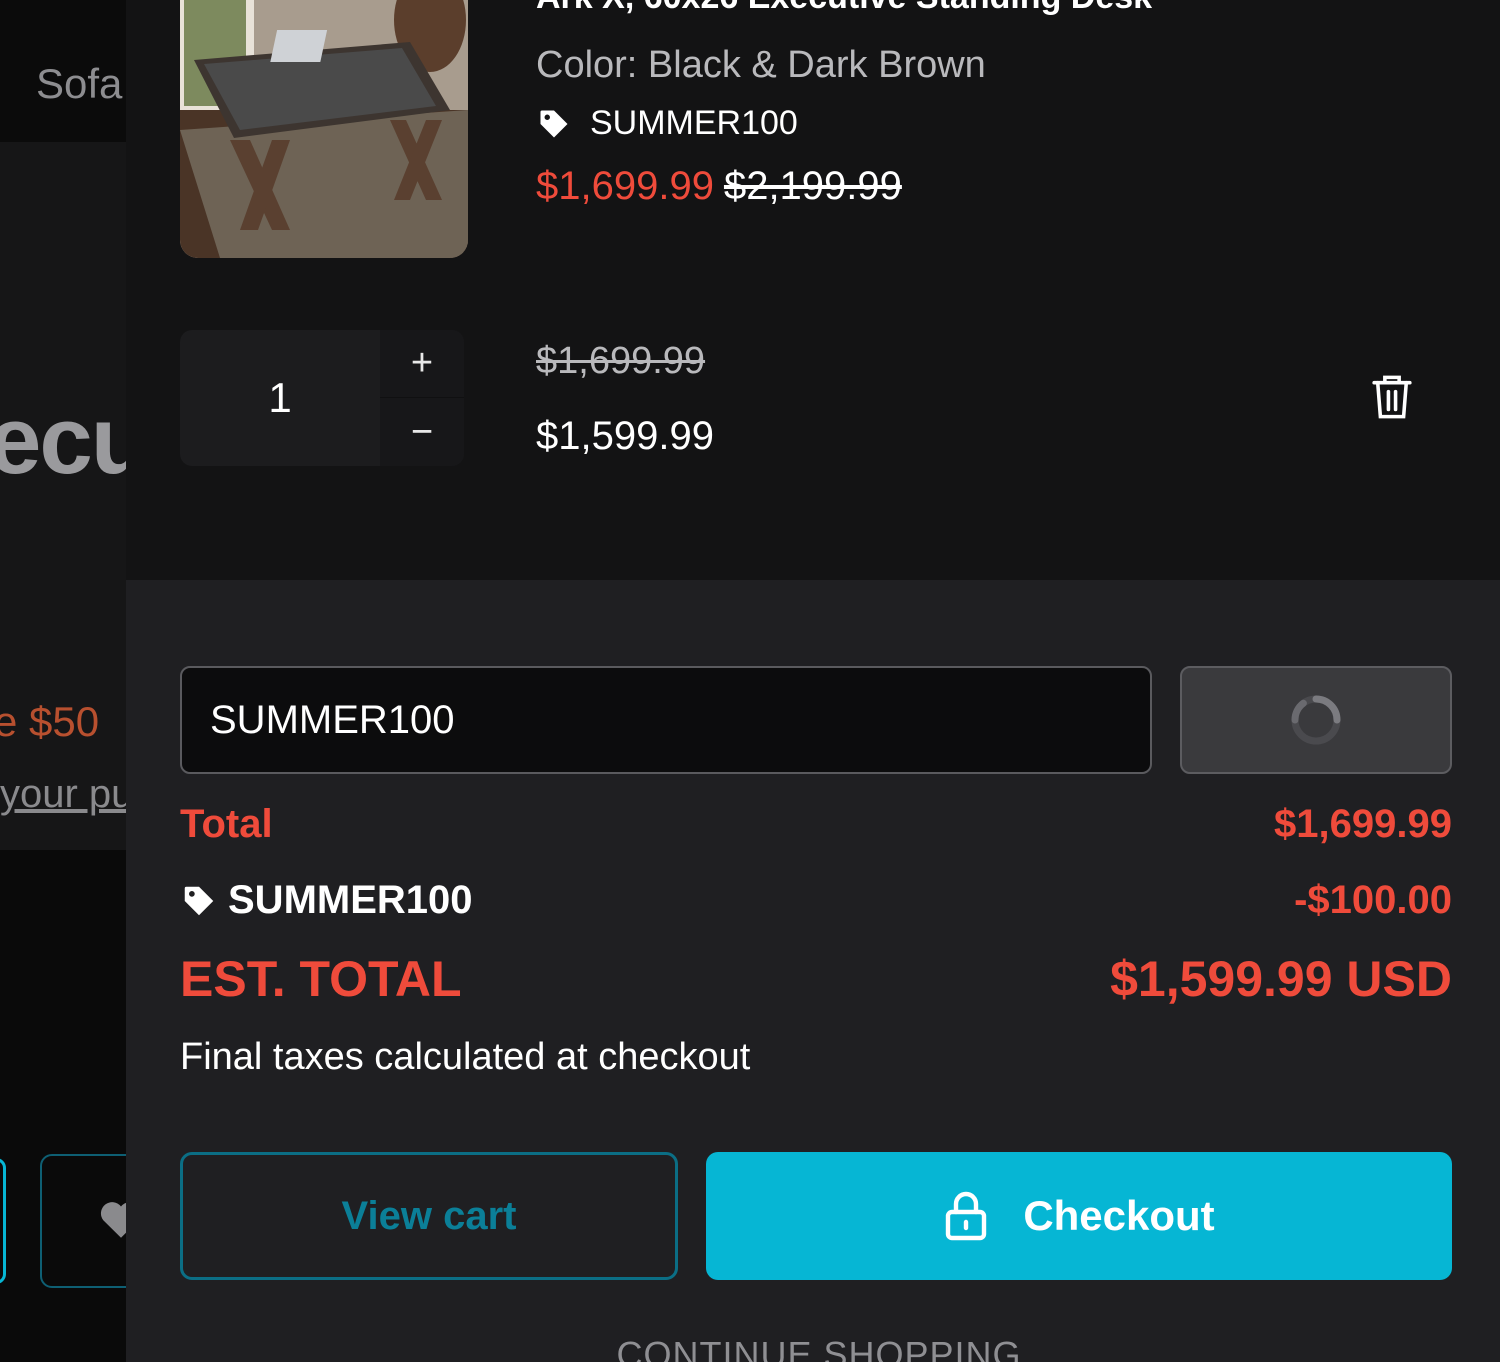  What do you see at coordinates (816, 979) in the screenshot?
I see `estimated-total-row: EST. TOTAL $1,599.99 USD` at bounding box center [816, 979].